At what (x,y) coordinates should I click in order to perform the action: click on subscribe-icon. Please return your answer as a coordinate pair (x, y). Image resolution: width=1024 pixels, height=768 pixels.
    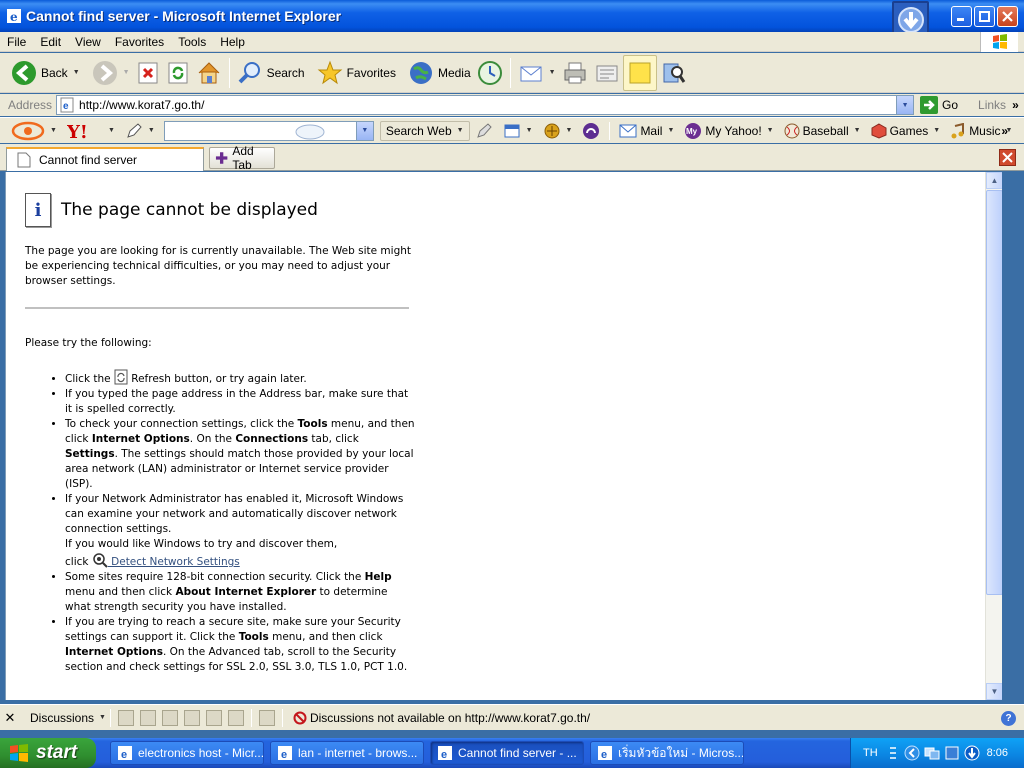
    Looking at the image, I should click on (266, 717).